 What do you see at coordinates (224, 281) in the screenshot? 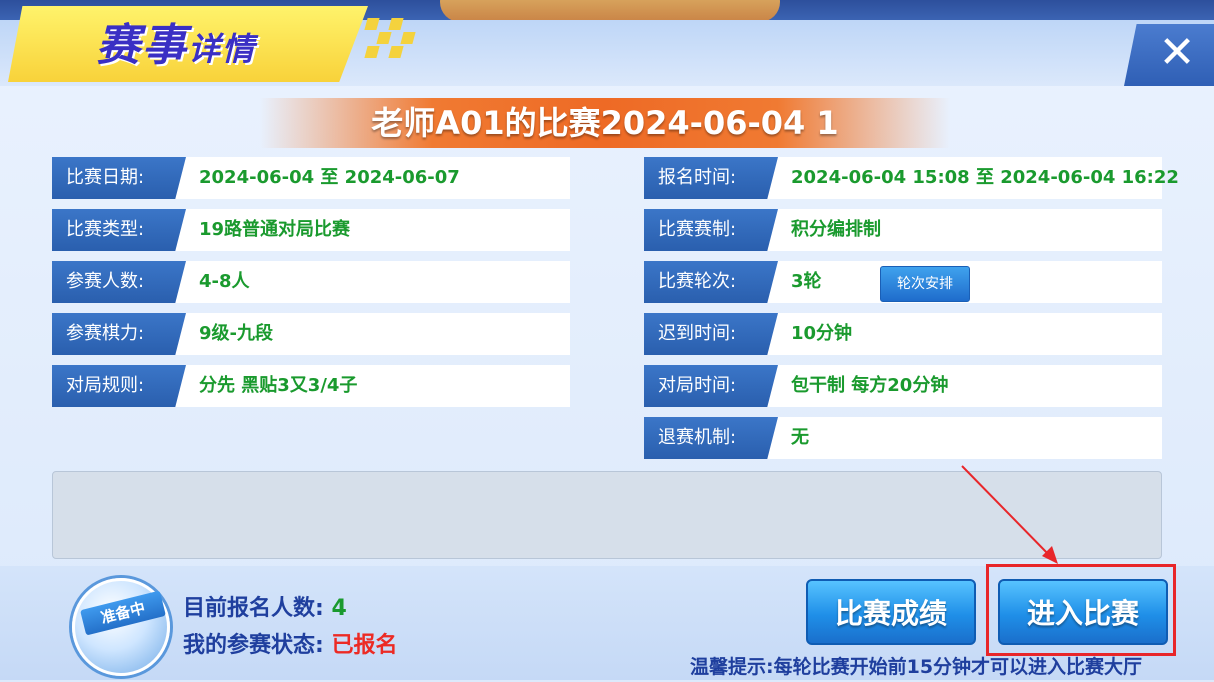
I see `info-value: 4-8人` at bounding box center [224, 281].